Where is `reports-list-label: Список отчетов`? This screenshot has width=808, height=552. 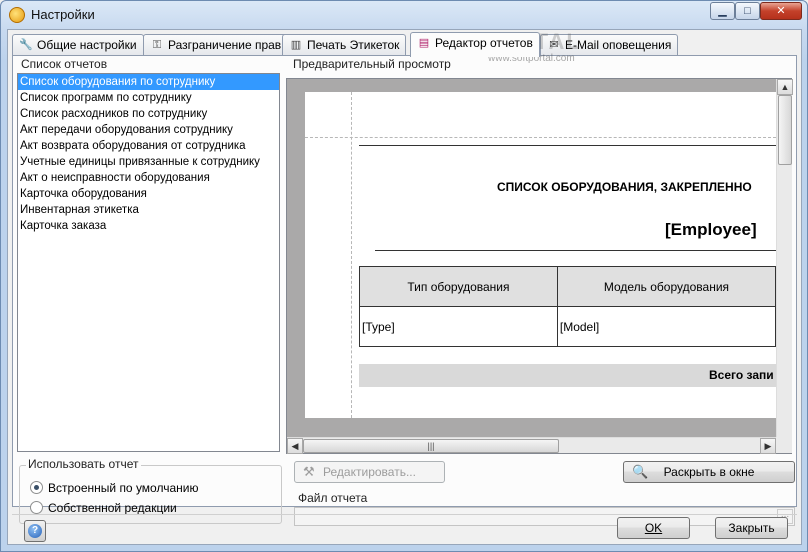 reports-list-label: Список отчетов is located at coordinates (64, 64).